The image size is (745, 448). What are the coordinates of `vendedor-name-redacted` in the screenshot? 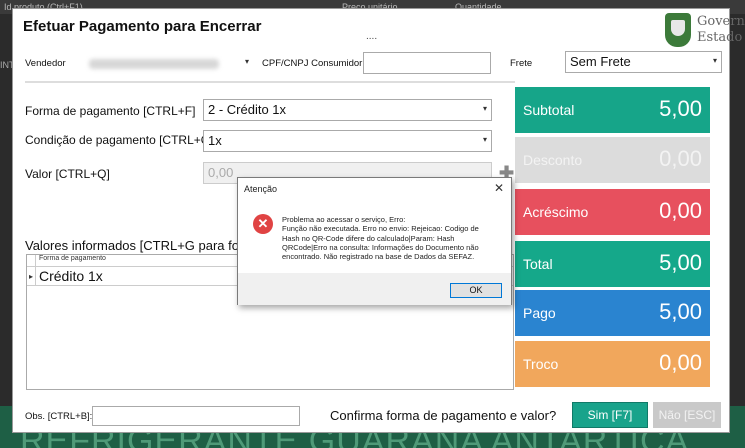 It's located at (154, 64).